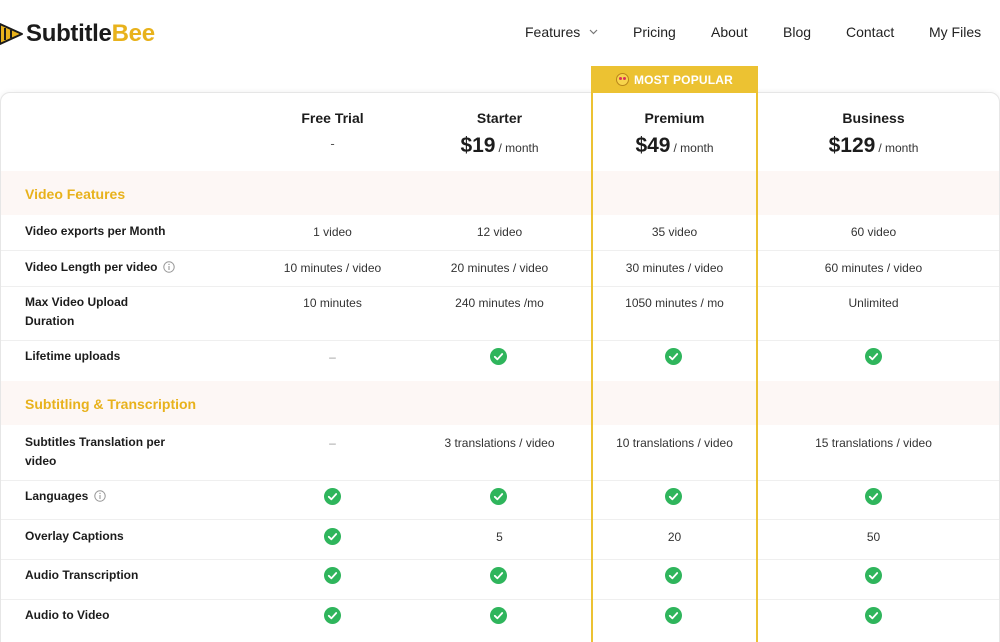 The height and width of the screenshot is (642, 1000). I want to click on table-cell: 30 minutes / video, so click(674, 268).